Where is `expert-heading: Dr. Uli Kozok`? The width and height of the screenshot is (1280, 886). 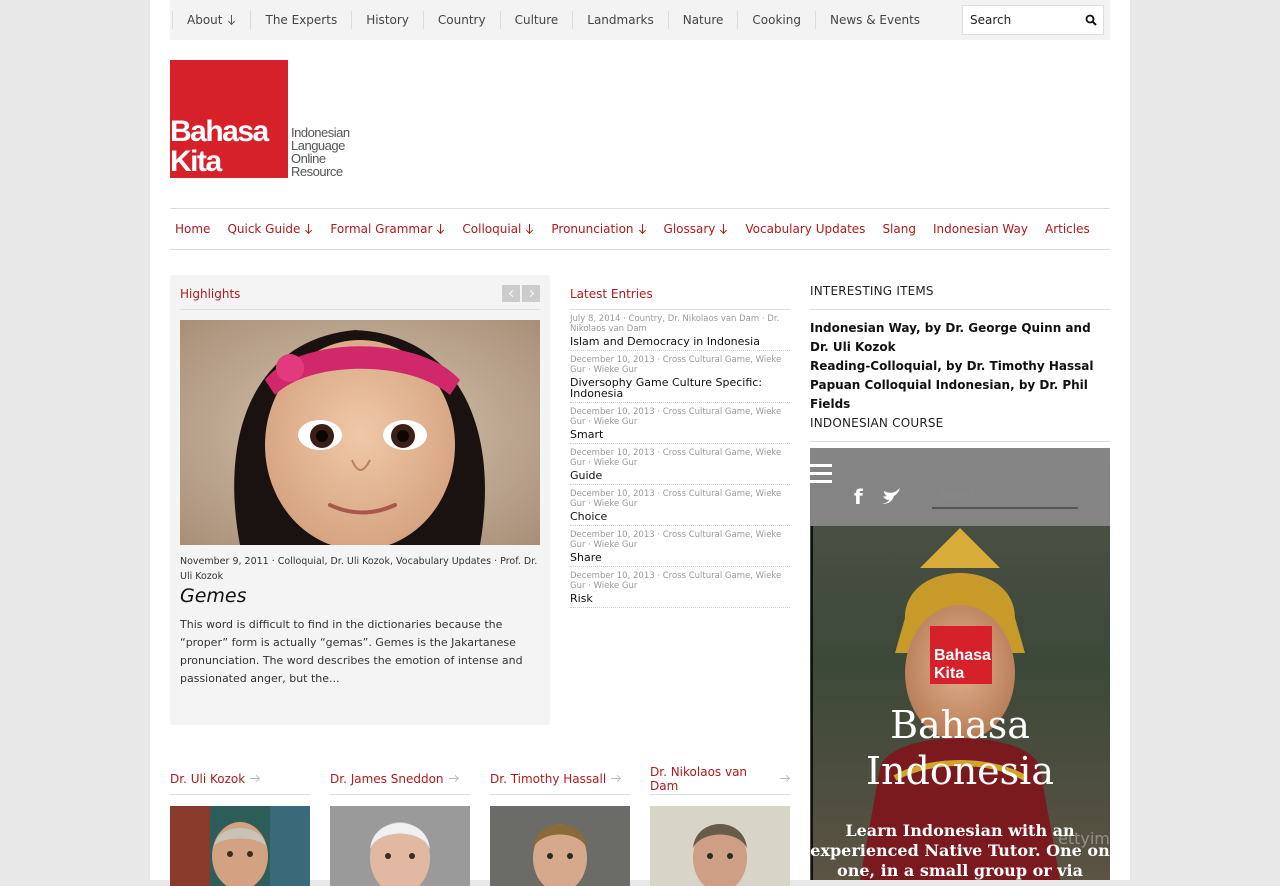
expert-heading: Dr. Uli Kozok is located at coordinates (240, 781).